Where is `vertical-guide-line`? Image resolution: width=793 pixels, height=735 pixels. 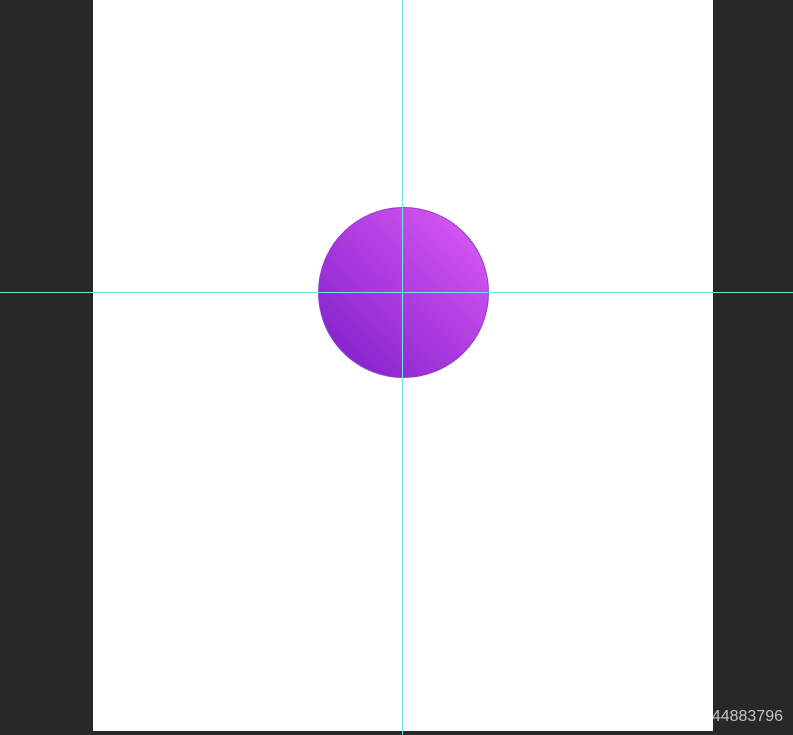 vertical-guide-line is located at coordinates (402, 367).